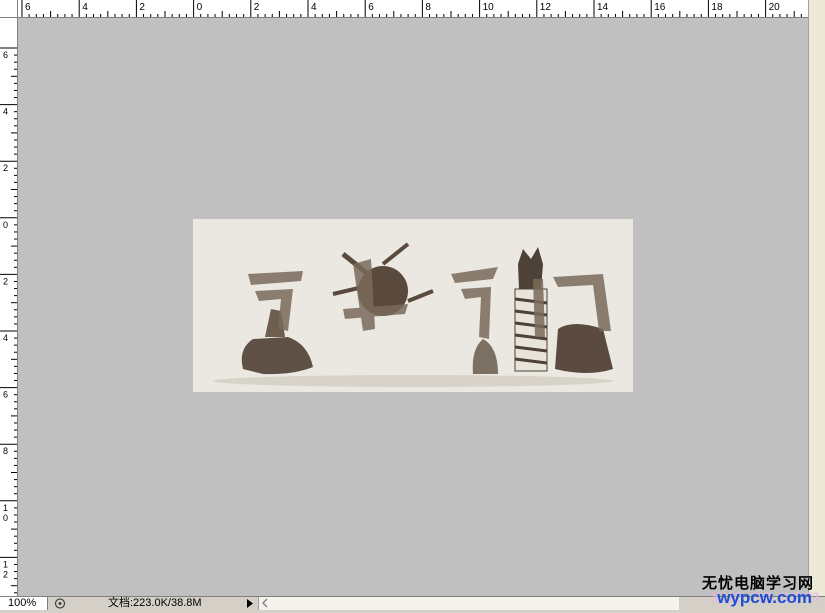 The image size is (825, 613). I want to click on watermark: xue.ita.com 无忧电脑学习网 wypcw.com, so click(750, 591).